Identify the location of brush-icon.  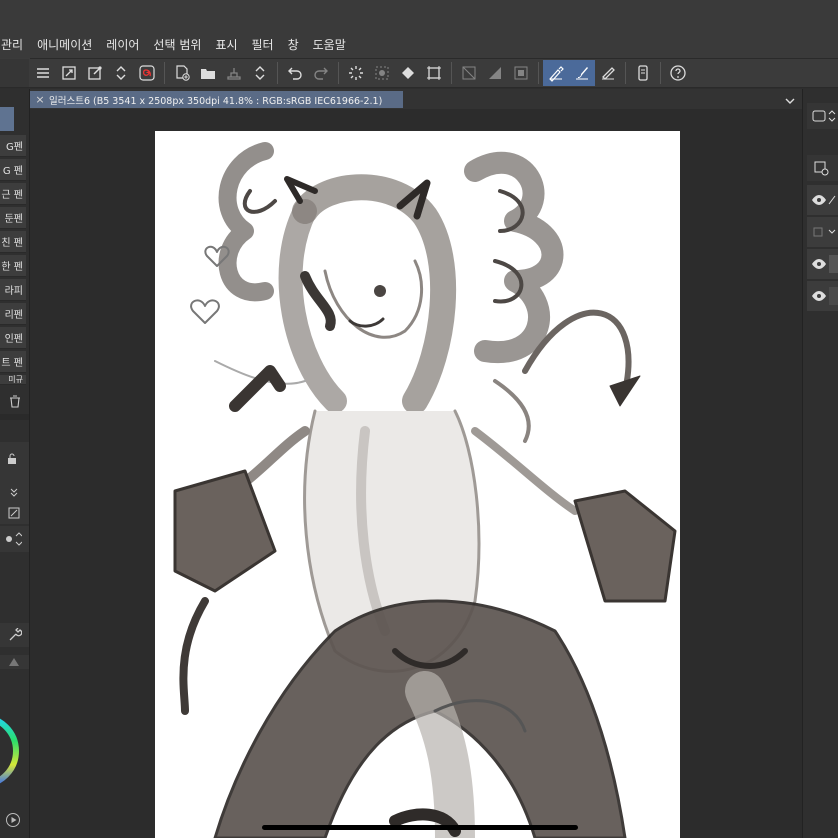
(582, 73).